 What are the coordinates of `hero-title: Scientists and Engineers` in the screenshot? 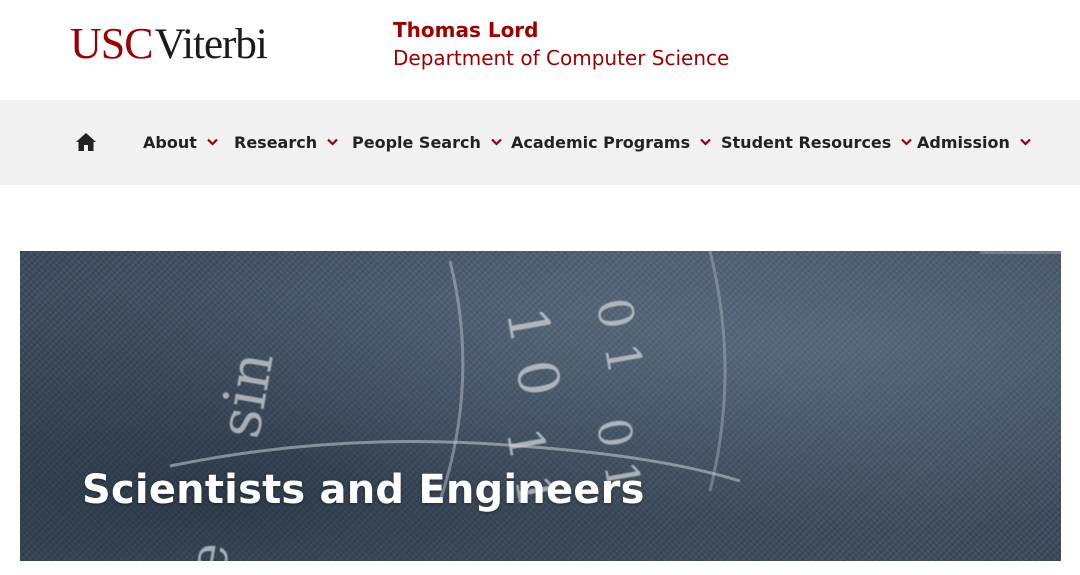 It's located at (363, 490).